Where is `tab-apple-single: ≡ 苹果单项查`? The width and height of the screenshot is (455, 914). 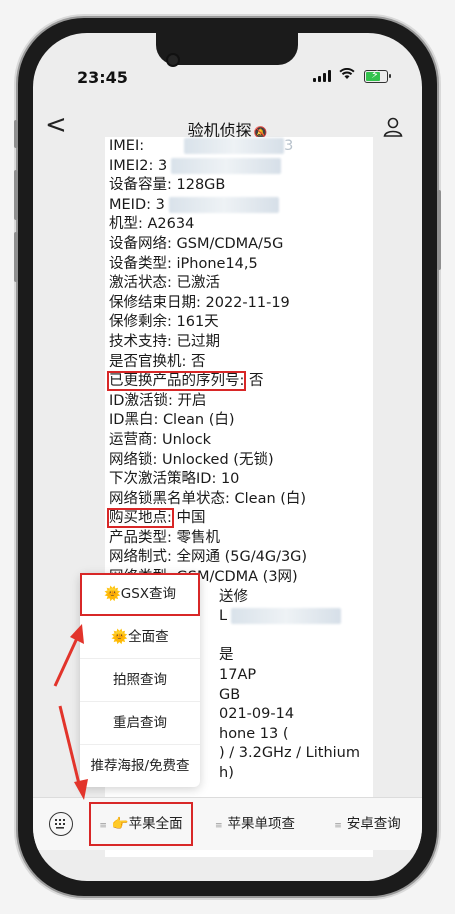
tab-apple-single: ≡ 苹果单项查 is located at coordinates (255, 824).